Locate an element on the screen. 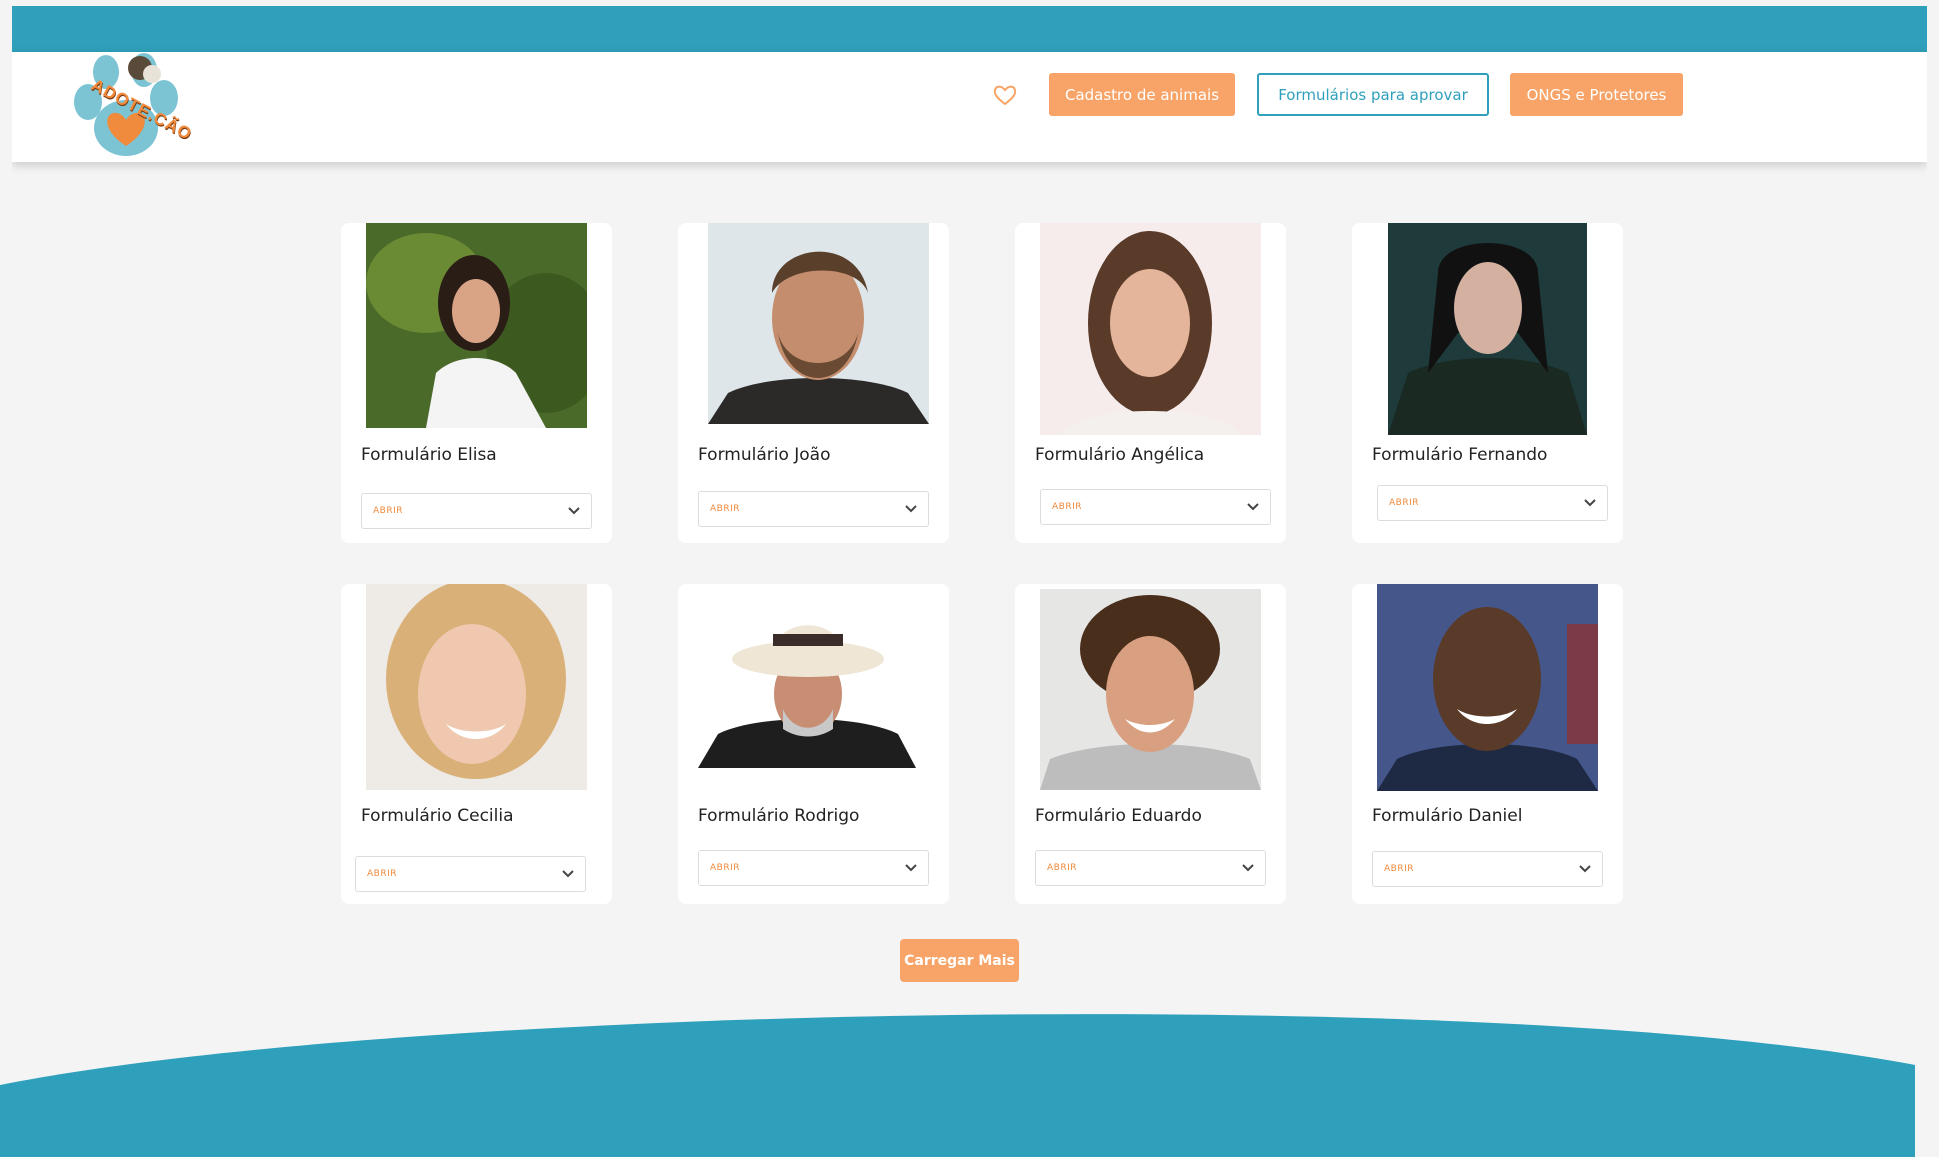 The image size is (1939, 1157). form-card-eduardo: Formulário Eduardo ABRIR is located at coordinates (1150, 744).